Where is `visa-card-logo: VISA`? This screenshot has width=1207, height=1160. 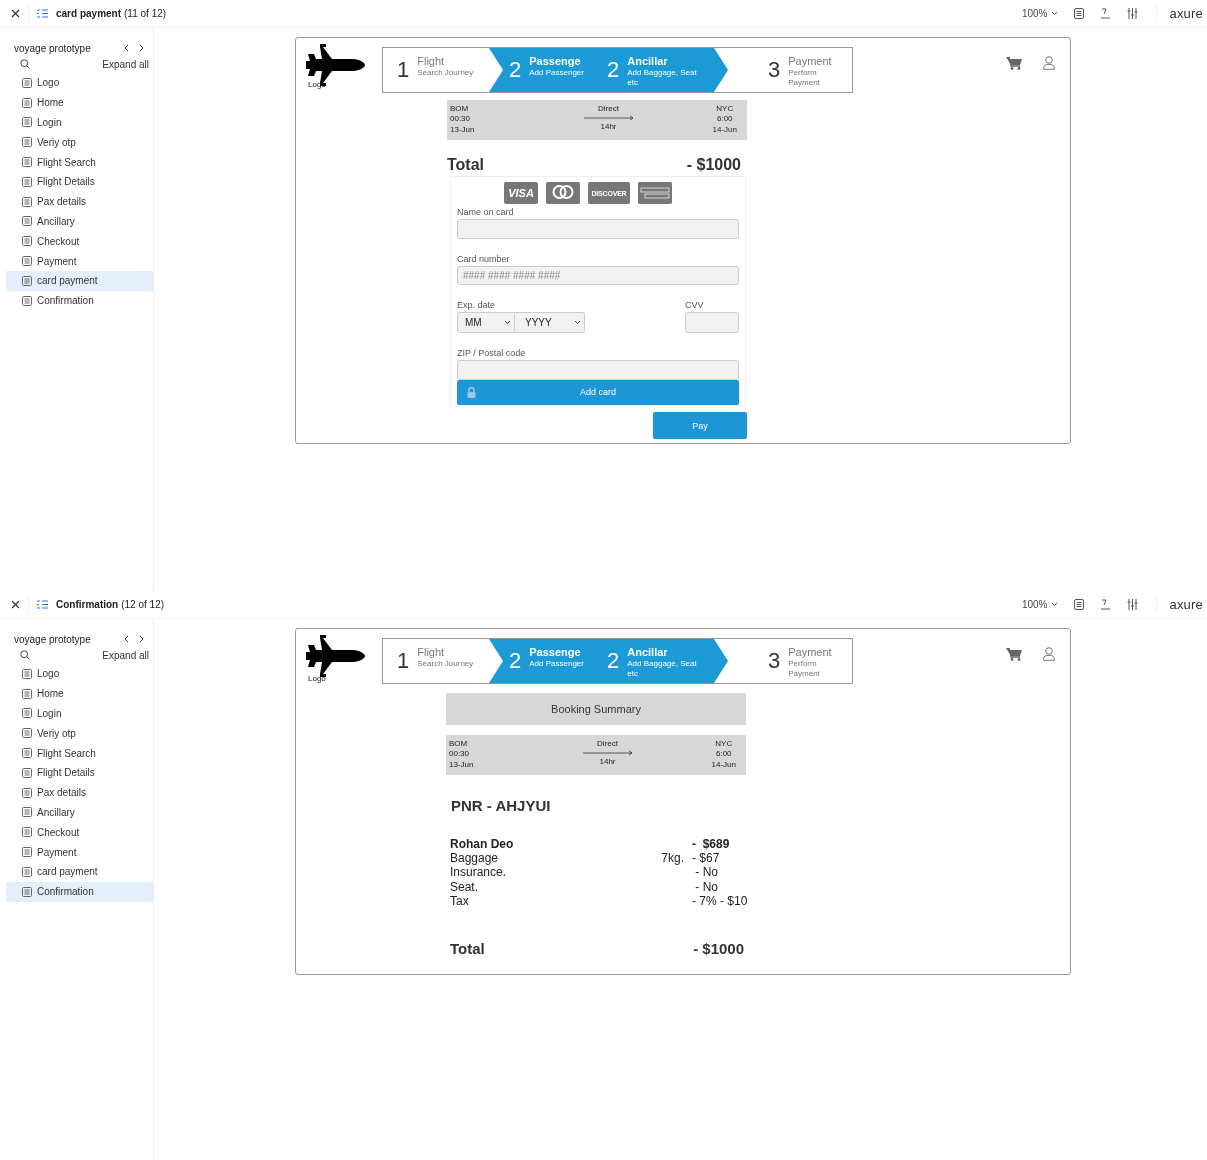 visa-card-logo: VISA is located at coordinates (521, 193).